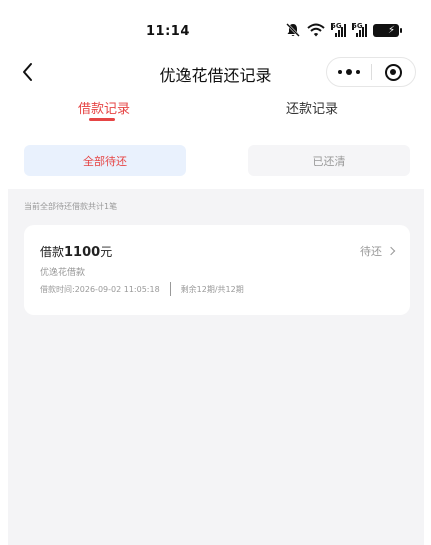 This screenshot has width=431, height=545. What do you see at coordinates (100, 289) in the screenshot?
I see `borrow-time: 借款时间:2026-09-02 11:05:18` at bounding box center [100, 289].